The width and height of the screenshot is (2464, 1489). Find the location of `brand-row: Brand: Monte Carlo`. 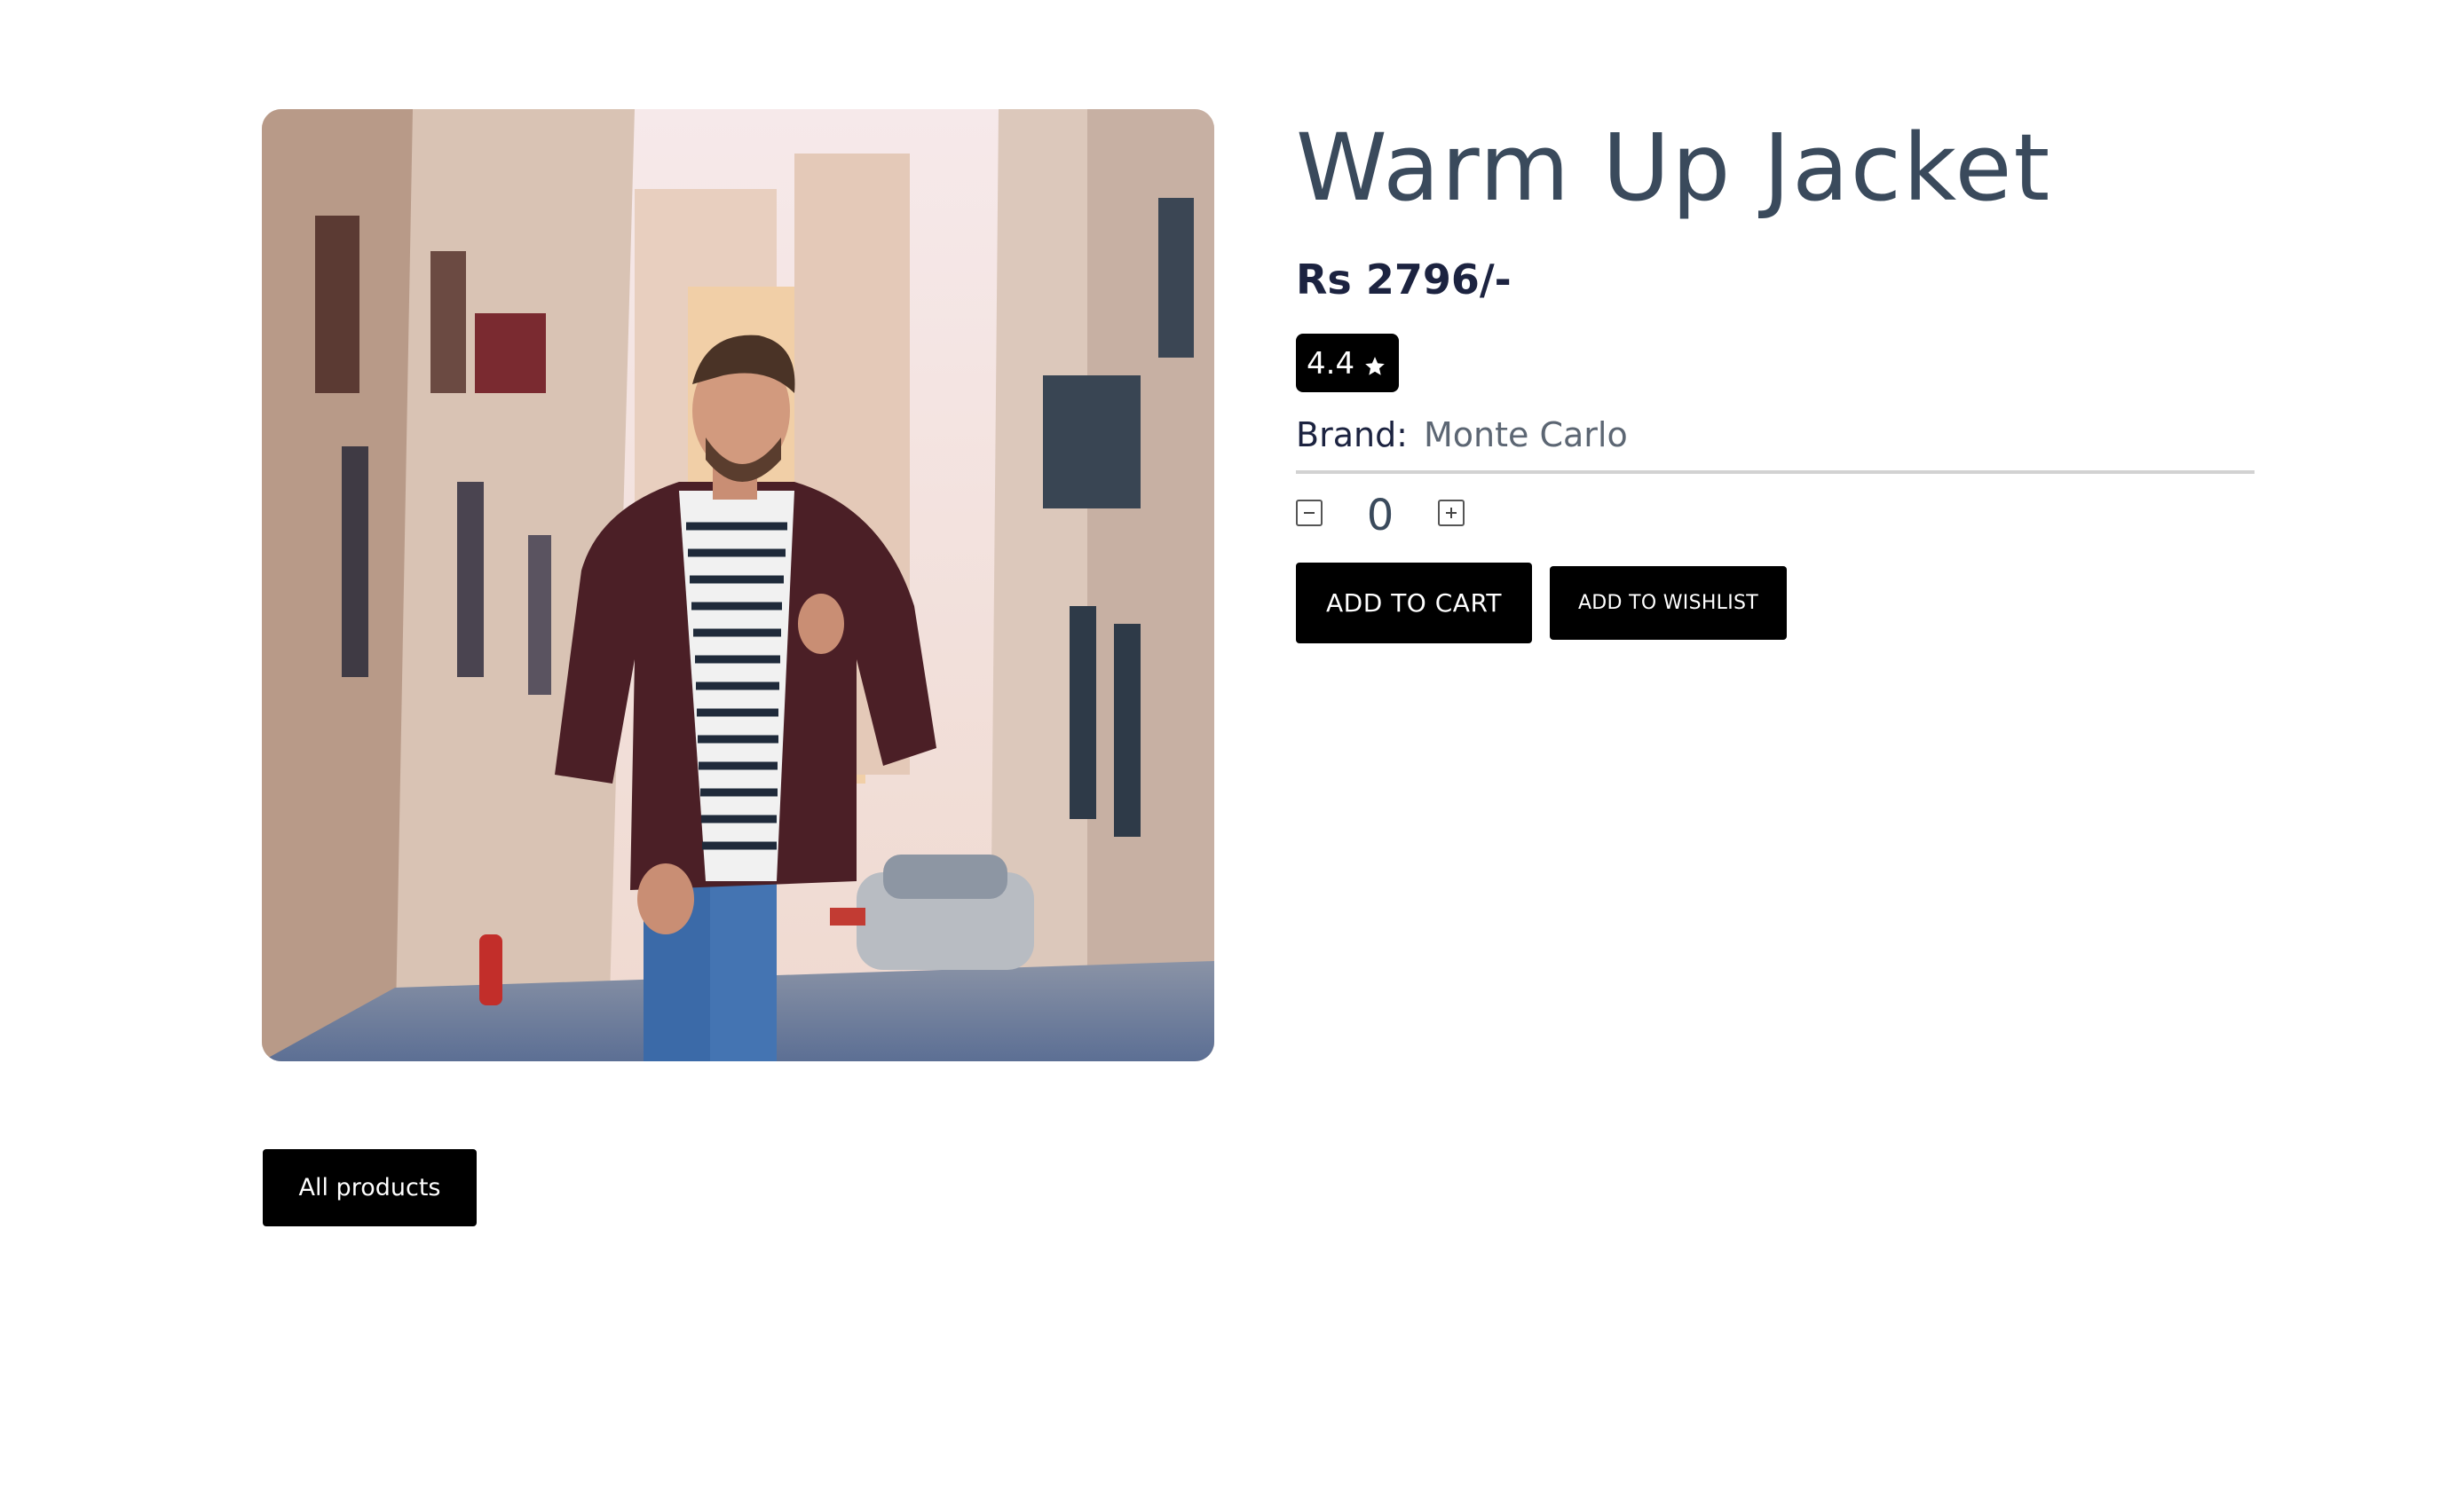

brand-row: Brand: Monte Carlo is located at coordinates (1775, 444).